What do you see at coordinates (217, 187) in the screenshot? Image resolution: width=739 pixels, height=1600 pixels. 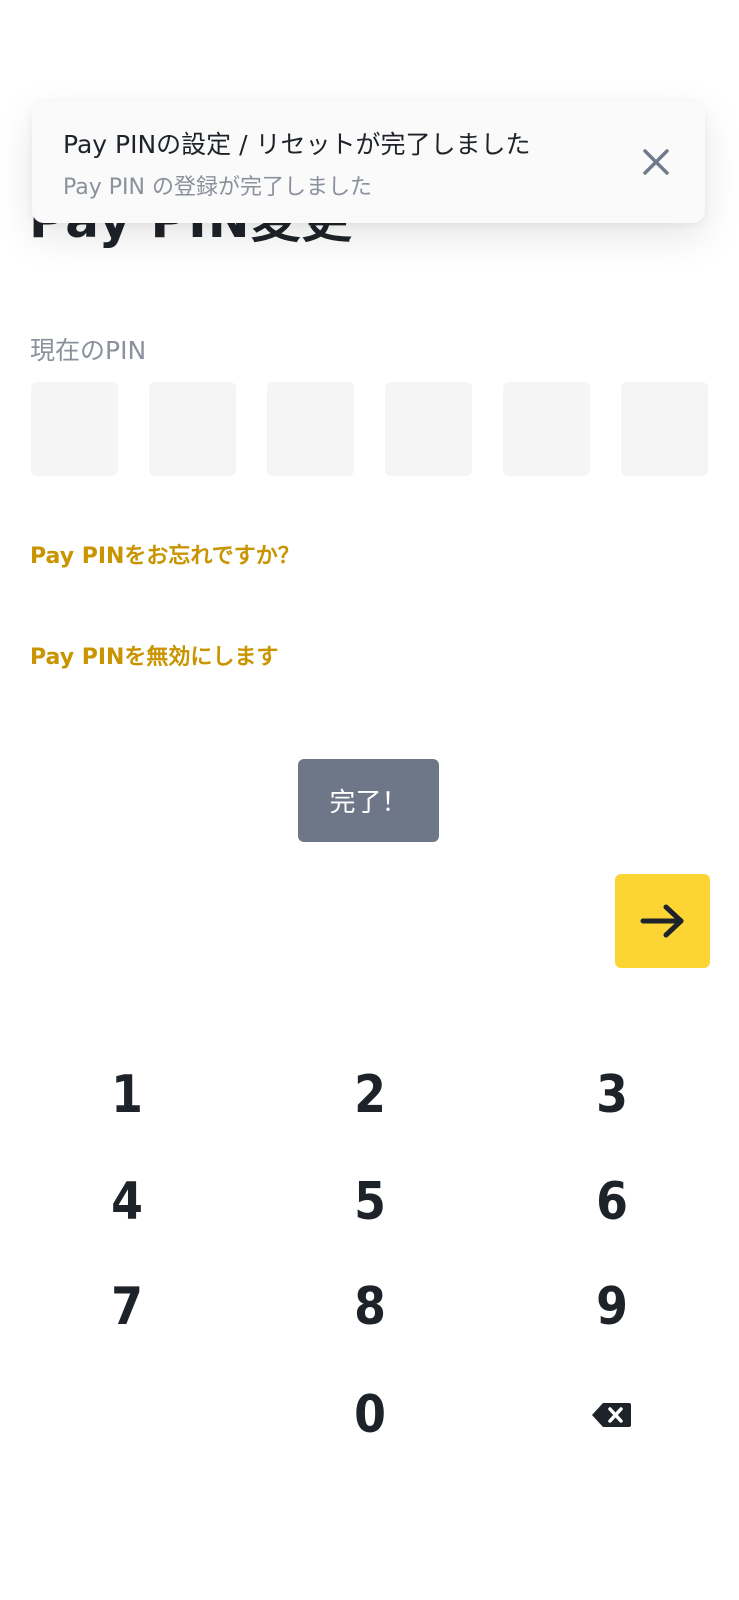 I see `toast-subtitle: Pay PIN の登録が完了しました` at bounding box center [217, 187].